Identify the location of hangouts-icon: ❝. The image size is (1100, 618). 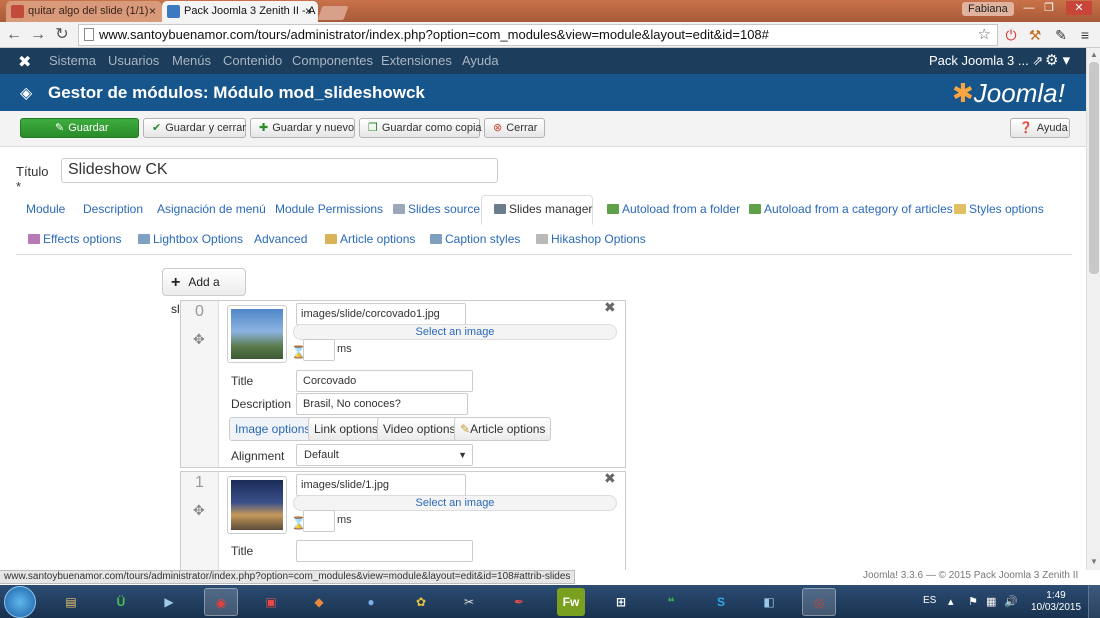
(671, 602).